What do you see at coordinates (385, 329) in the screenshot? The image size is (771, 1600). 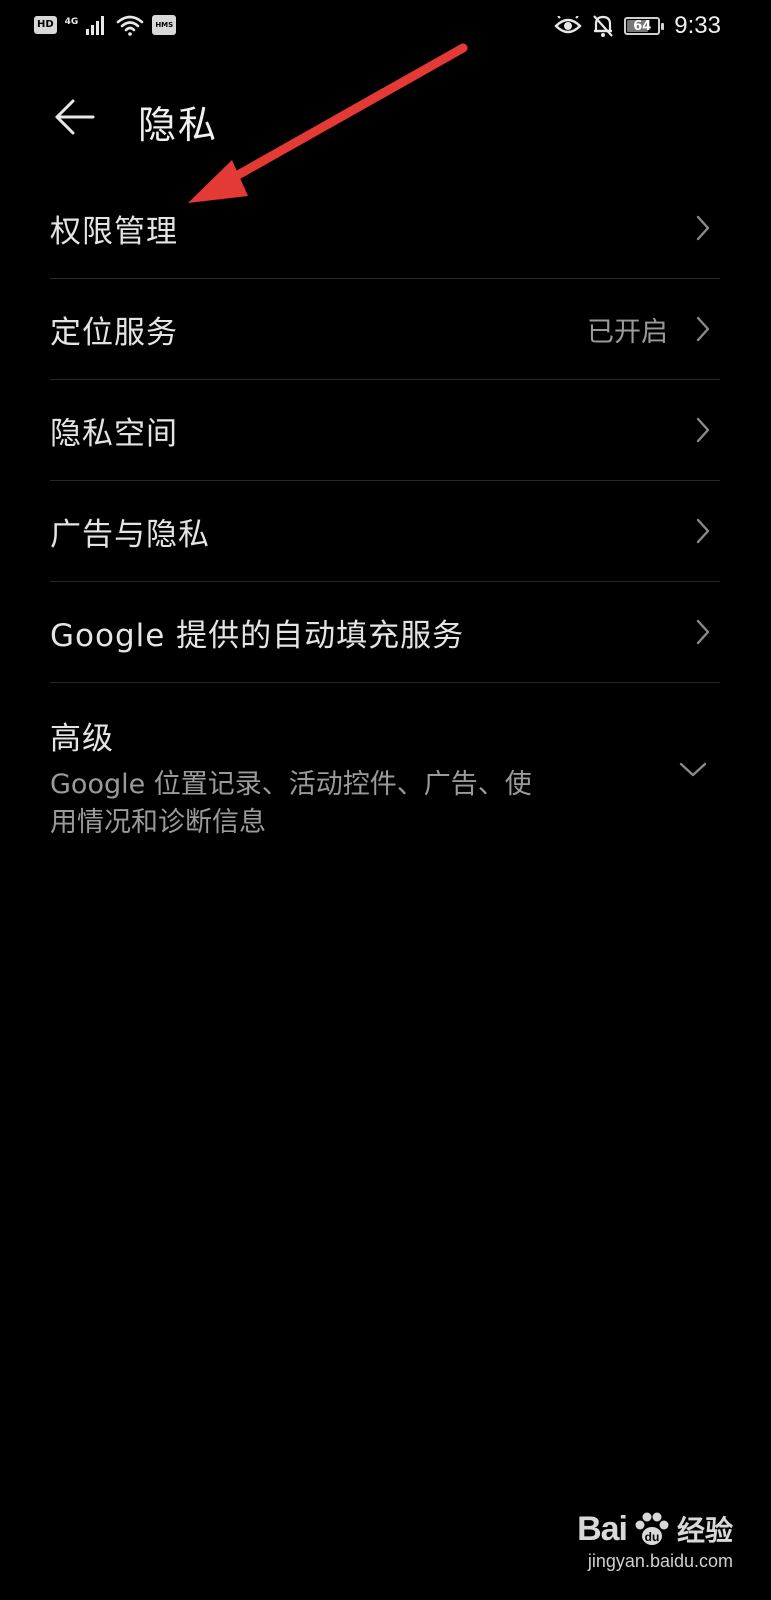 I see `list-item-location-service: 定位服务 已开启` at bounding box center [385, 329].